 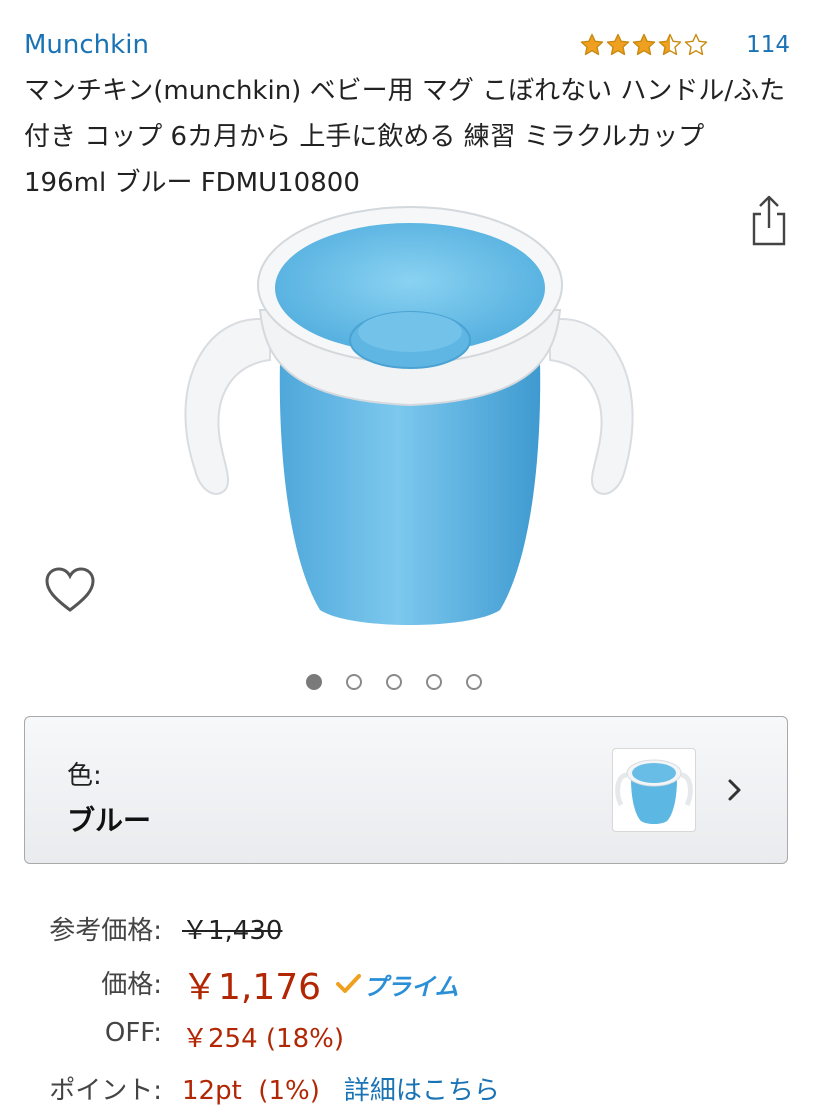 I want to click on color-variant-selector: 色: ブルー, so click(x=406, y=790).